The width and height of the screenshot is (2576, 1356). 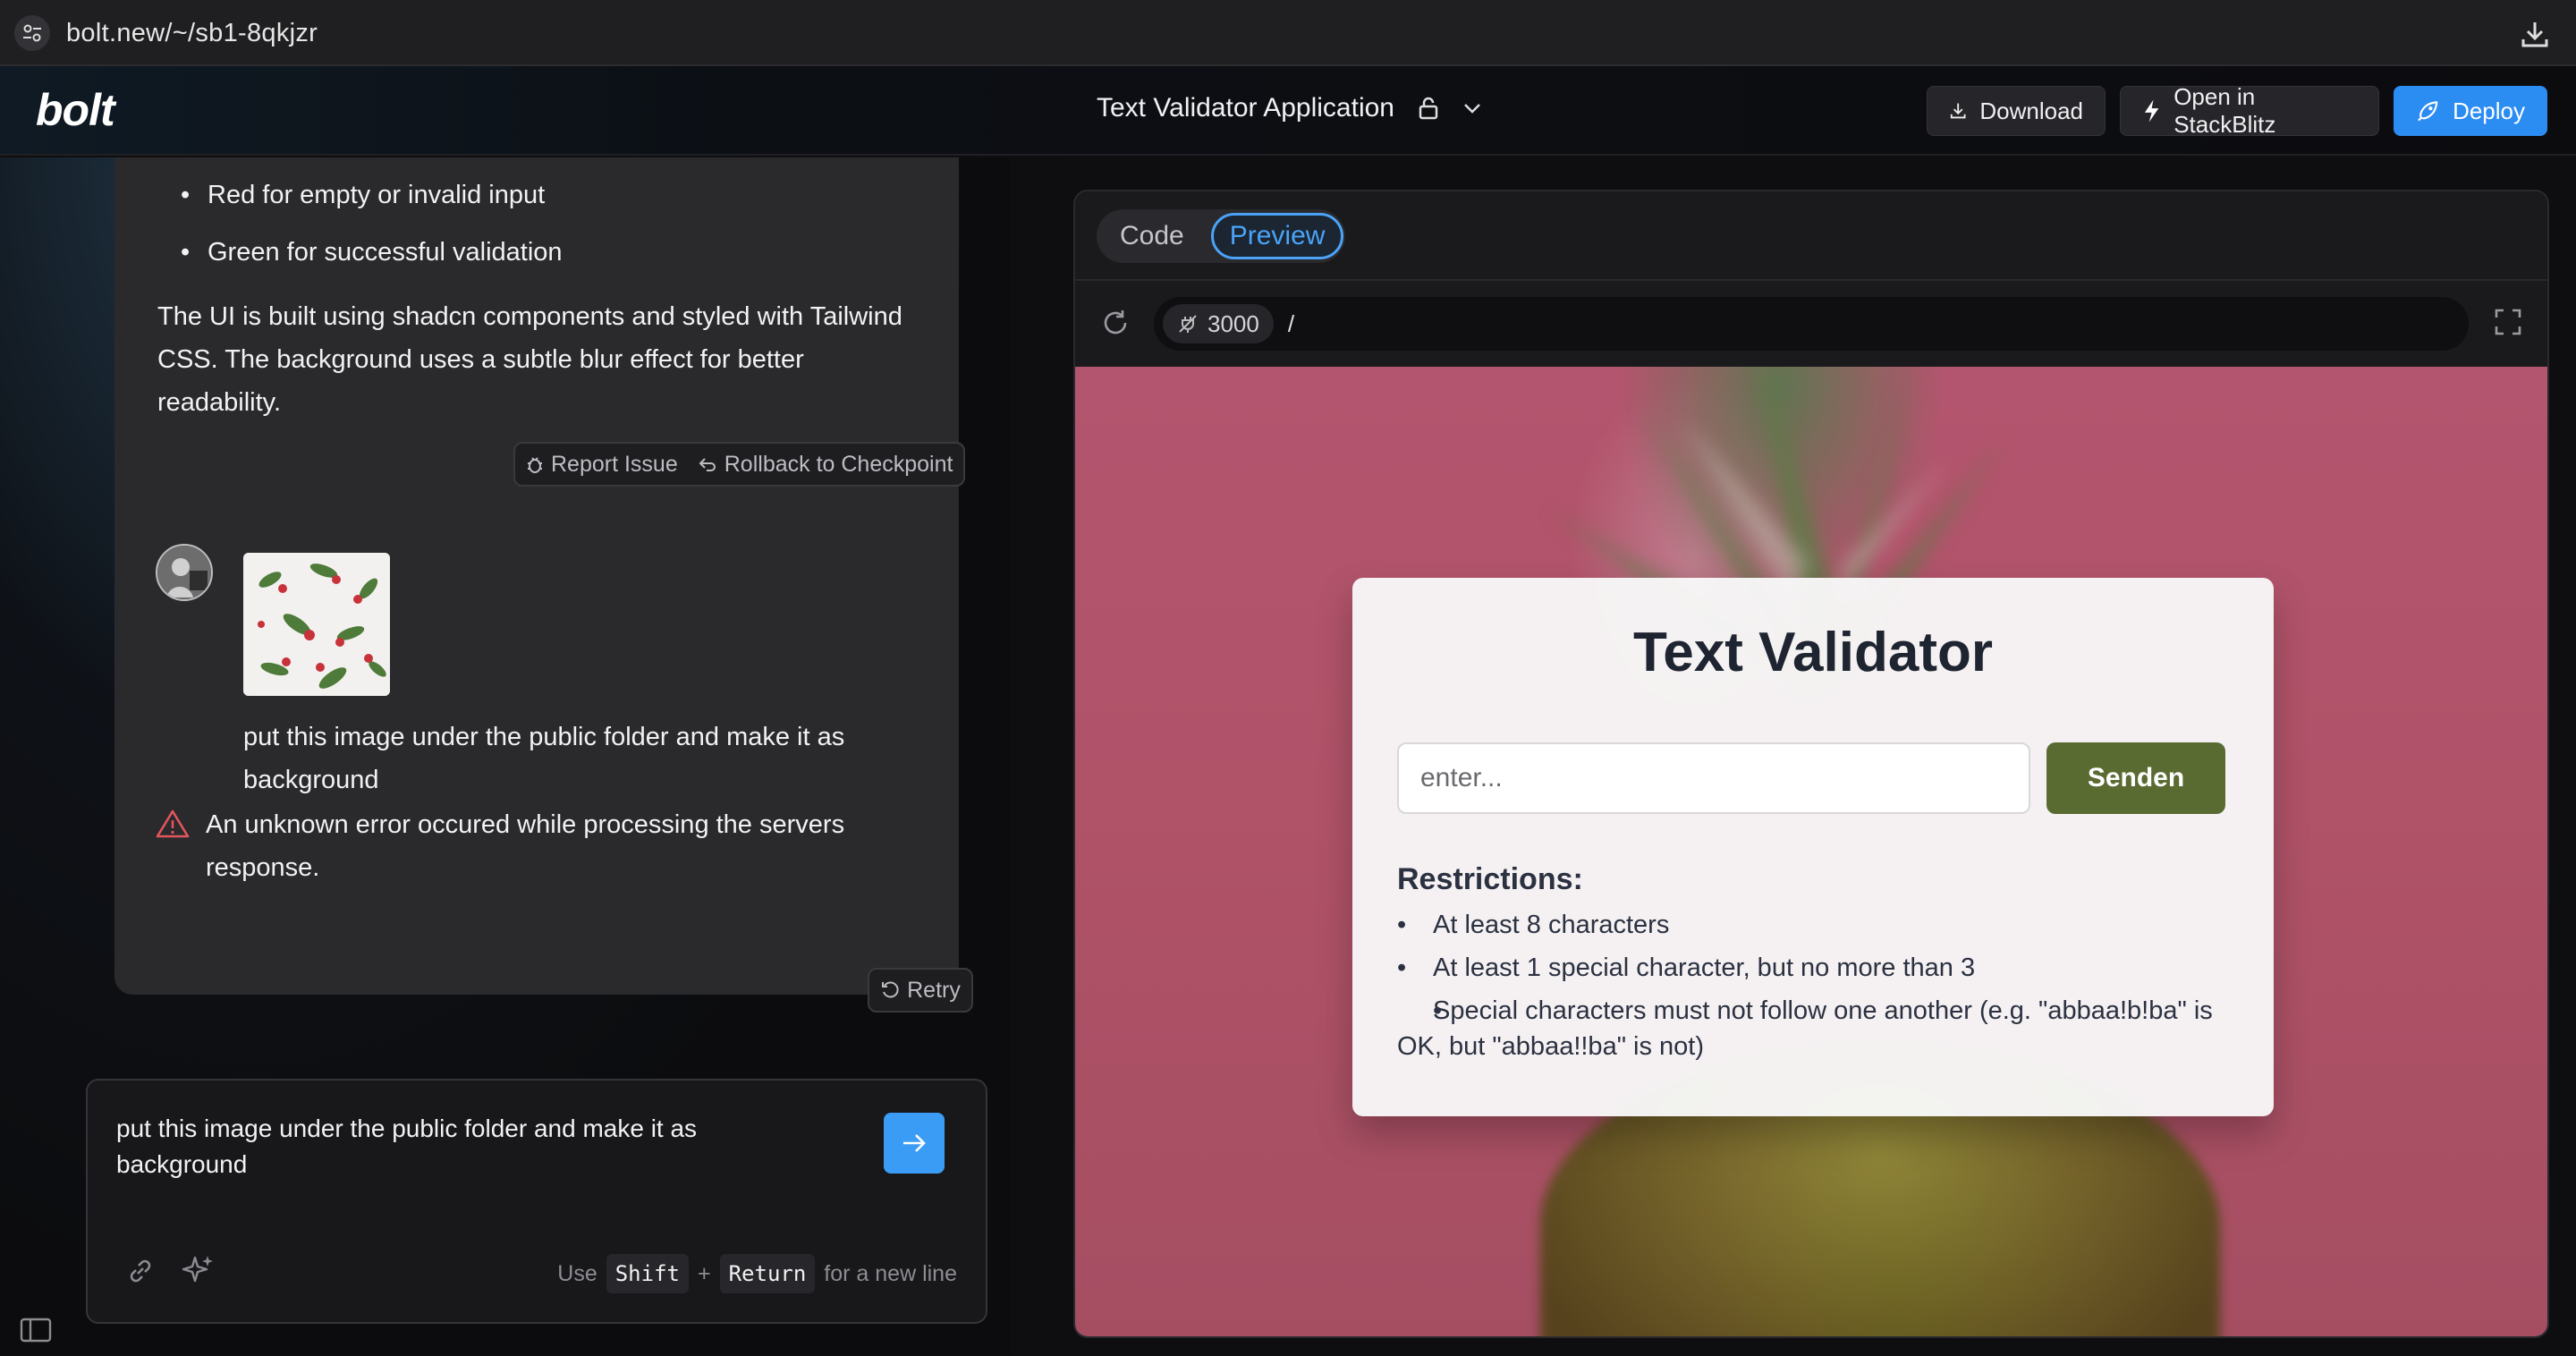 What do you see at coordinates (890, 1273) in the screenshot?
I see `hint-tail: for a new line` at bounding box center [890, 1273].